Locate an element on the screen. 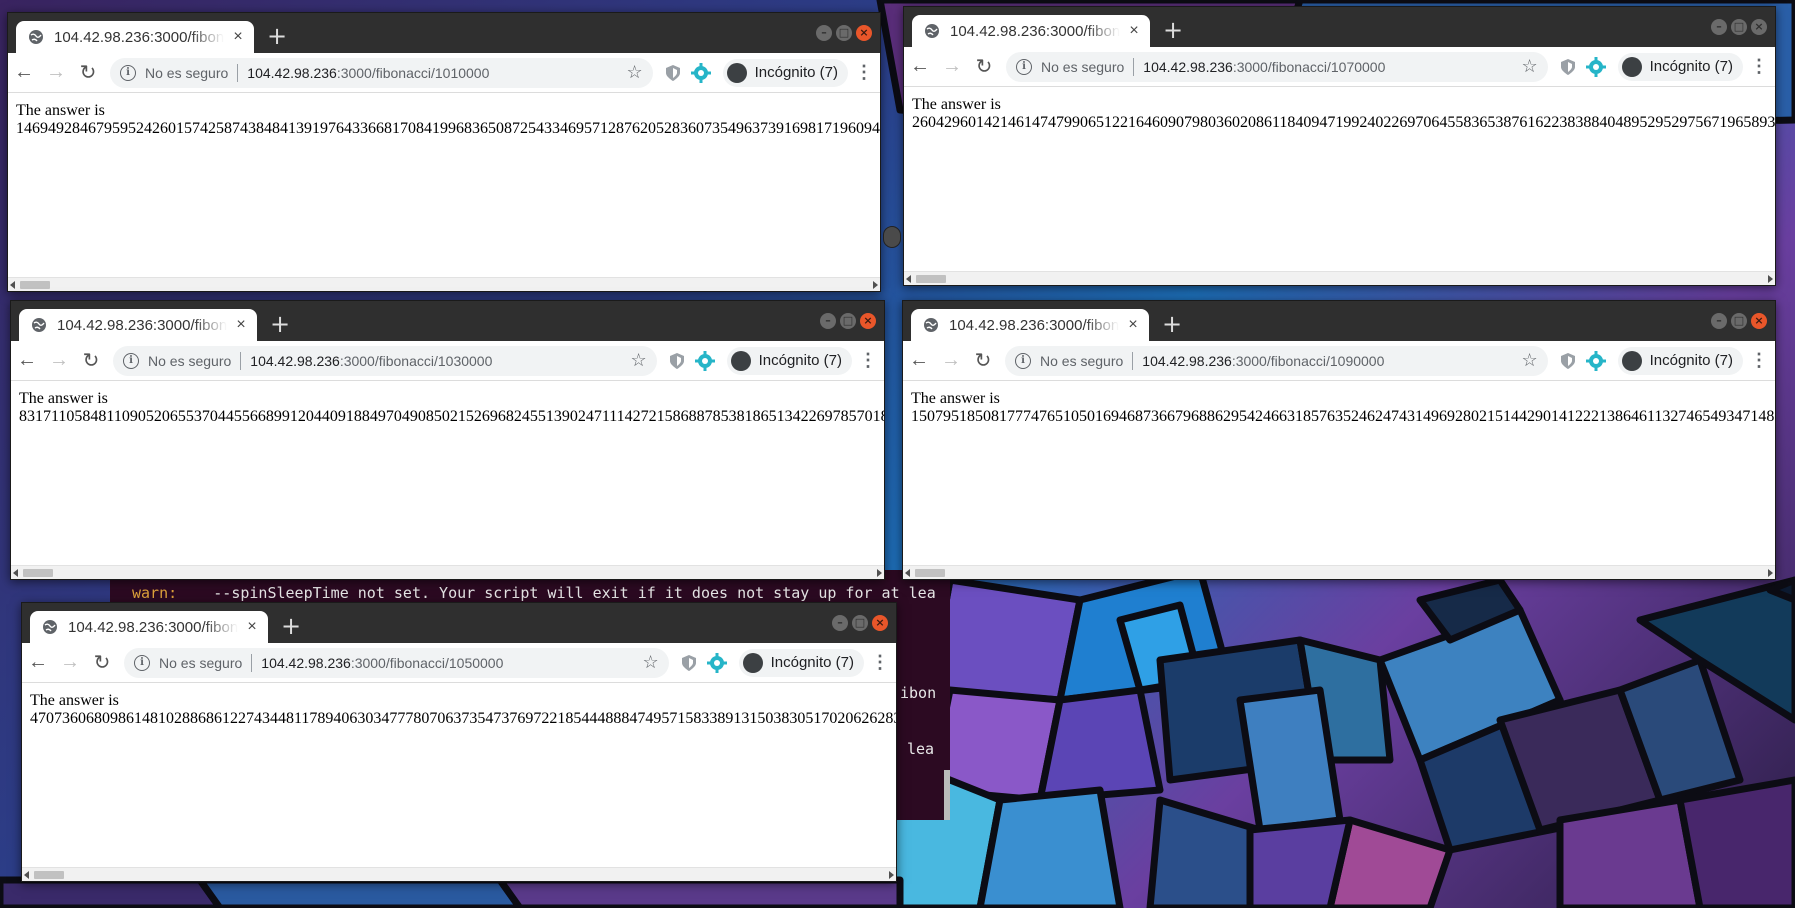  url-text: 104.42.98.236:3000/fibonacci/1070000 is located at coordinates (1332, 67).